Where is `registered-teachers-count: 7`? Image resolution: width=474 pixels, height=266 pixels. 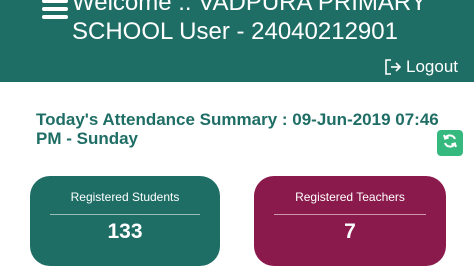
registered-teachers-count: 7 is located at coordinates (350, 231).